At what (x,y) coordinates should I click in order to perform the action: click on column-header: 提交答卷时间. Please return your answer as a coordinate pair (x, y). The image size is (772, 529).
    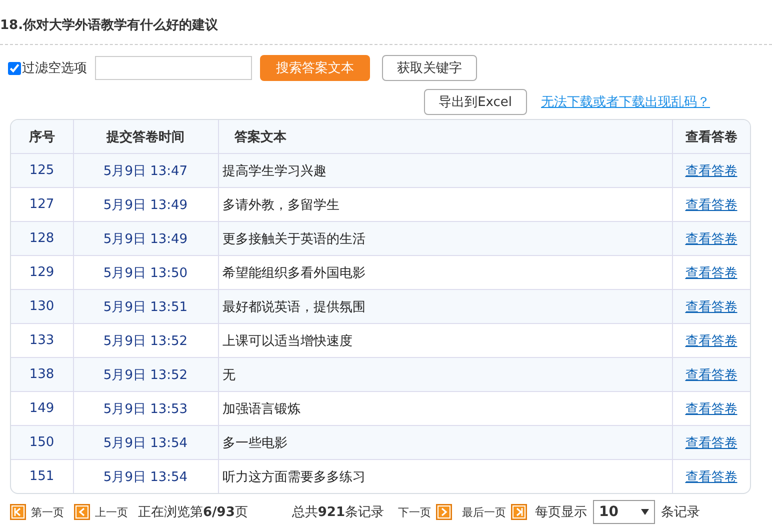
    Looking at the image, I should click on (145, 137).